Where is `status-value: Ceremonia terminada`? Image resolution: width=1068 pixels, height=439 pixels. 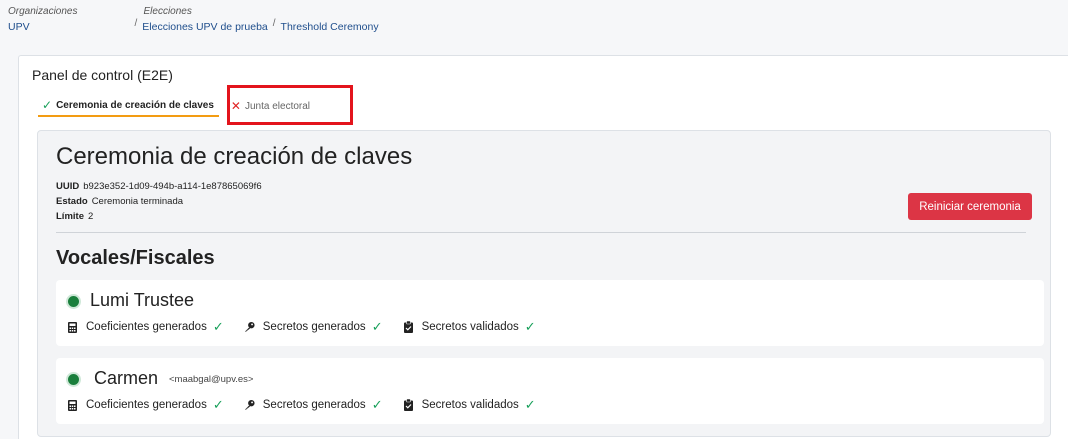 status-value: Ceremonia terminada is located at coordinates (137, 201).